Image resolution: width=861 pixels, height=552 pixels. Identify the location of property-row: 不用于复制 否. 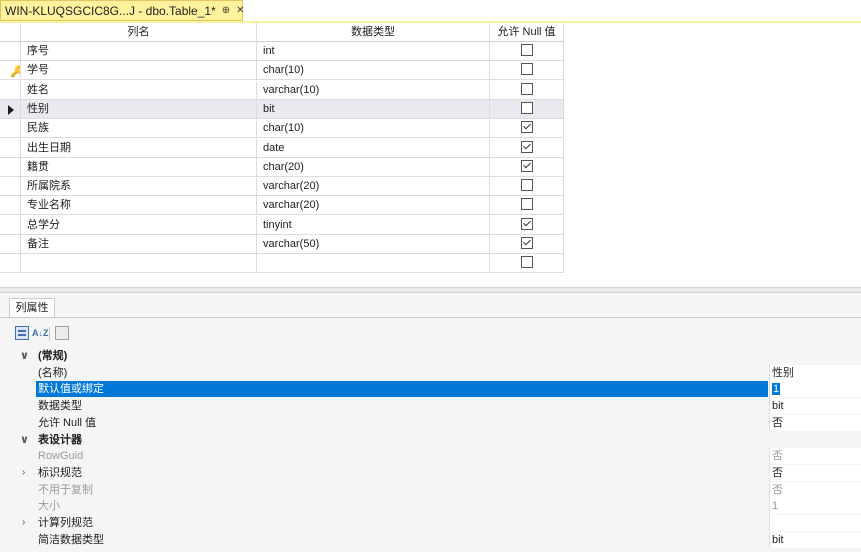
(430, 490).